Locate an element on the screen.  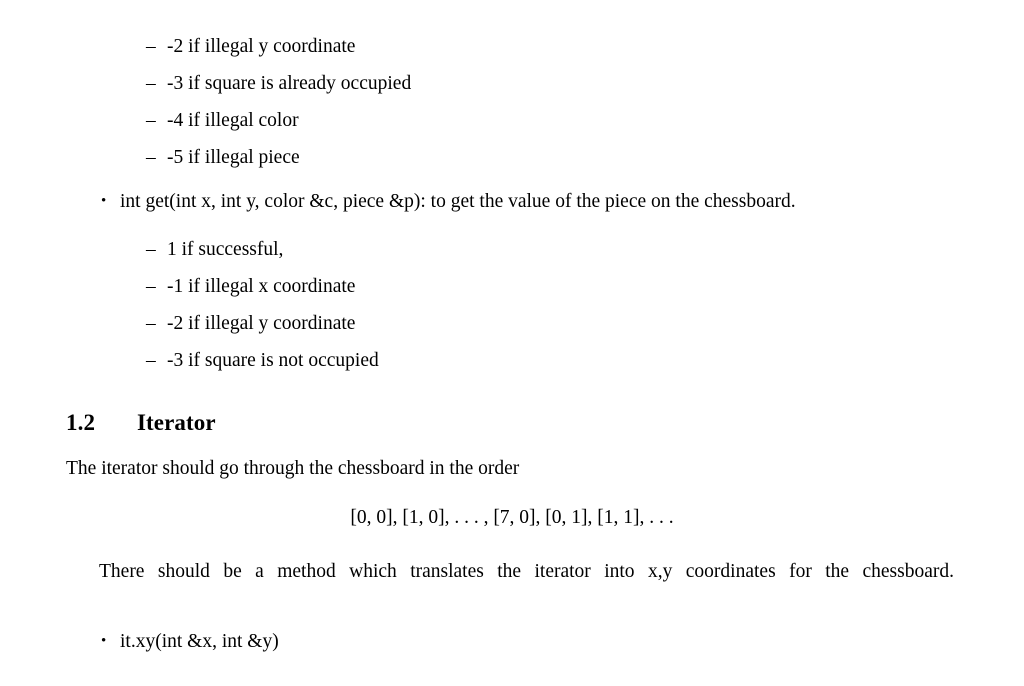
section-heading: 1.2 Iterator is located at coordinates (141, 423).